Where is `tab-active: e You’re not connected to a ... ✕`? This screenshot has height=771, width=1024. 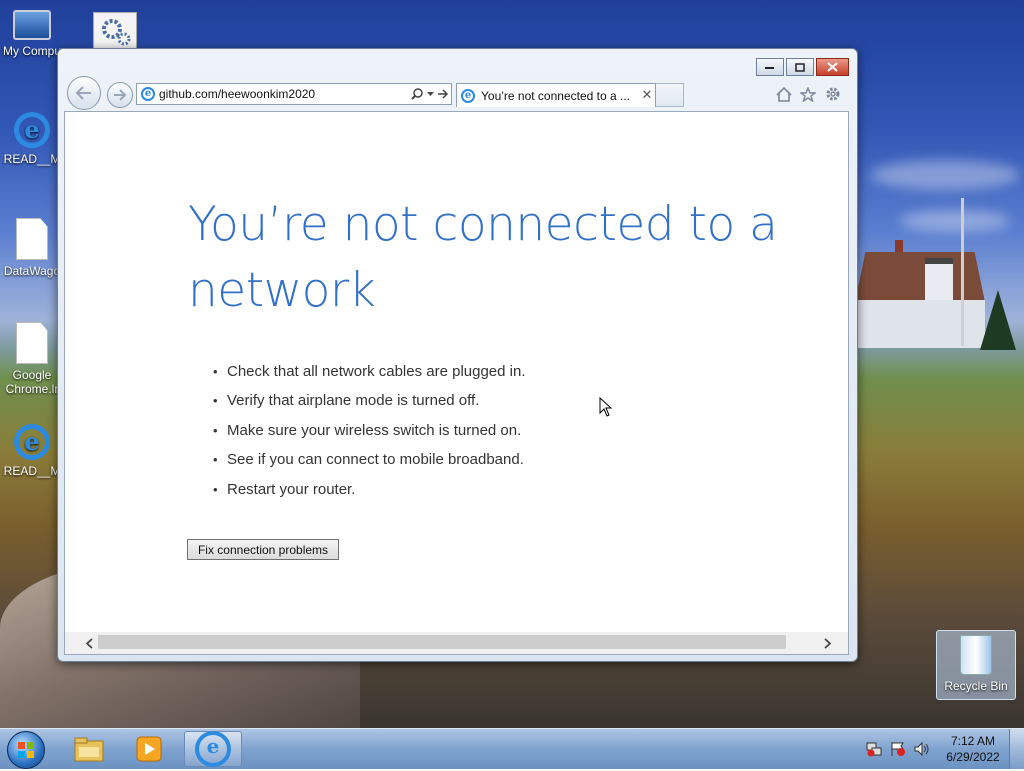
tab-active: e You’re not connected to a ... ✕ is located at coordinates (556, 95).